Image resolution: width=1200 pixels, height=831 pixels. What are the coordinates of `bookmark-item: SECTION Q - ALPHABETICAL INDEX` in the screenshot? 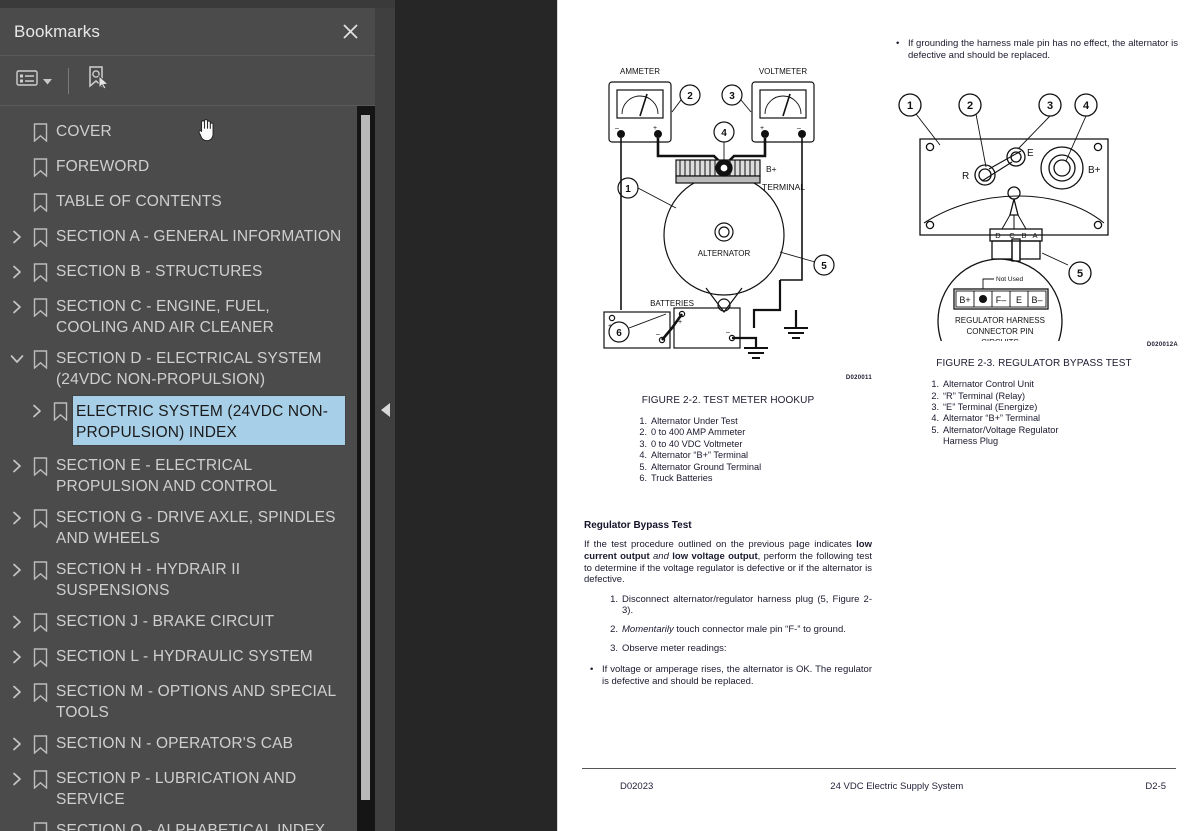 It's located at (187, 822).